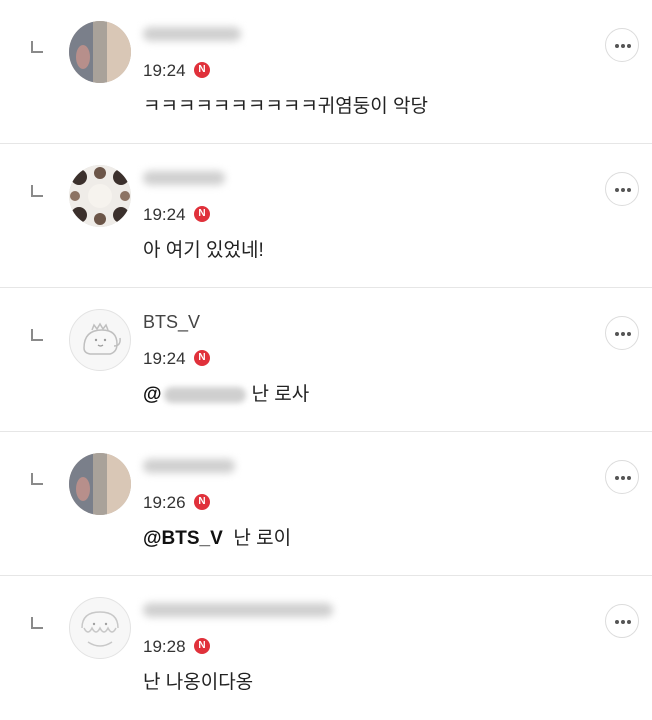 The width and height of the screenshot is (652, 720). I want to click on comment-time: 19:28, so click(164, 646).